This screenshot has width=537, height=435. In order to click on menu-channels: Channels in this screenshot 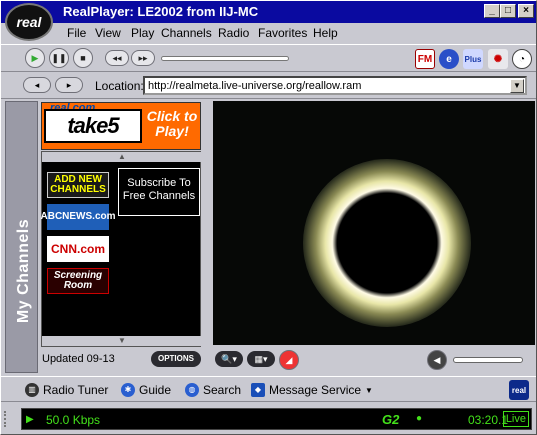, I will do `click(186, 33)`.